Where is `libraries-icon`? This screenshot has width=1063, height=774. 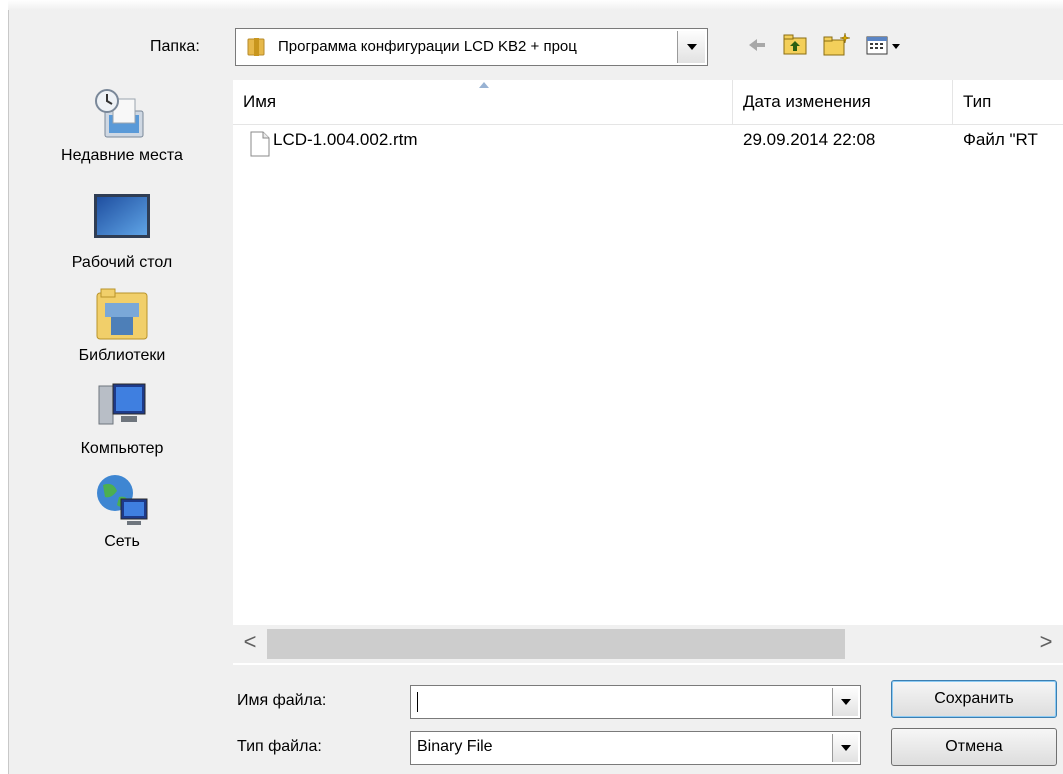 libraries-icon is located at coordinates (122, 314).